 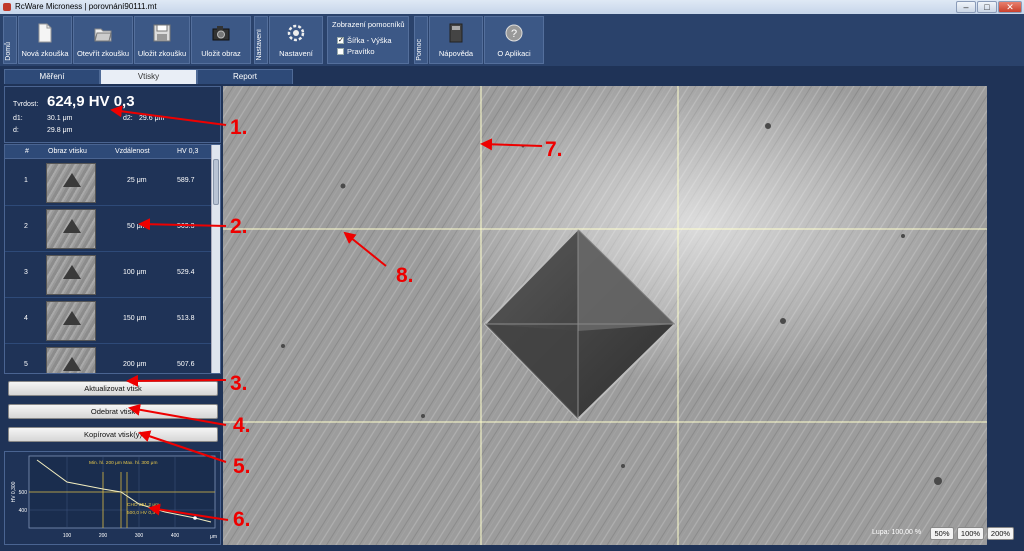 What do you see at coordinates (456, 33) in the screenshot?
I see `help-book-icon` at bounding box center [456, 33].